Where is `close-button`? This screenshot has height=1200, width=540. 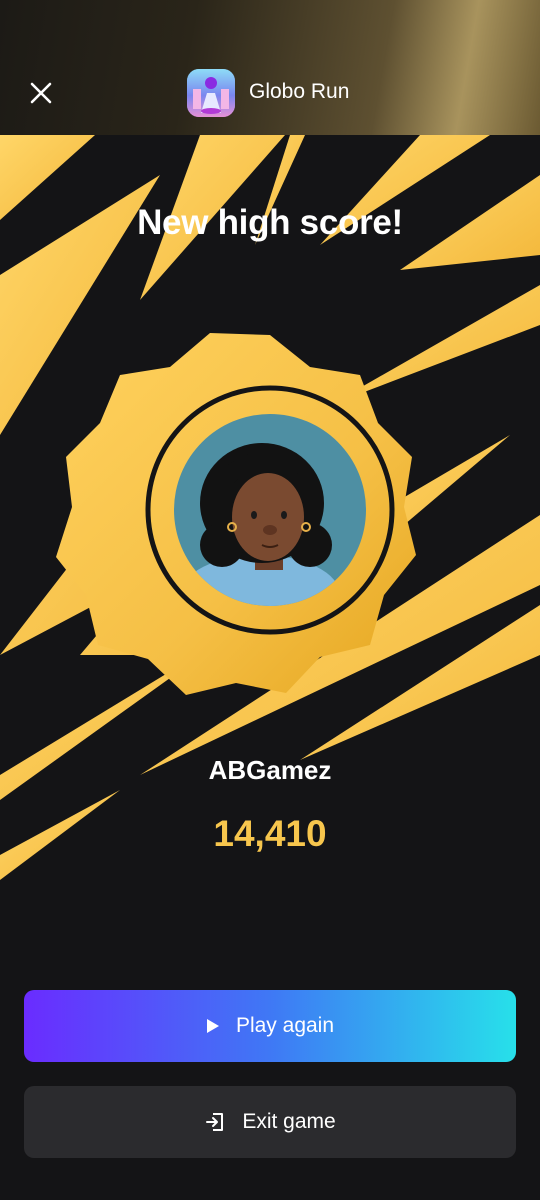 close-button is located at coordinates (41, 93).